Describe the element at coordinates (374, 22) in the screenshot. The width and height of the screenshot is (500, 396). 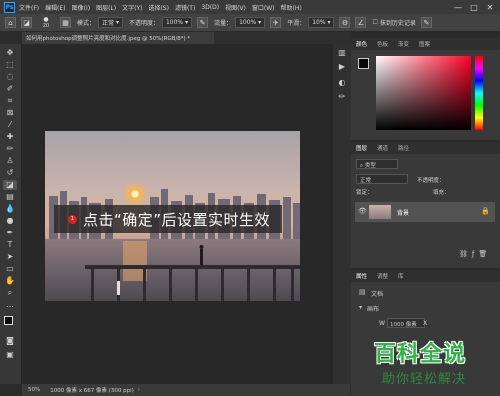
I see `erase-to-history-checkbox: ☐` at that location.